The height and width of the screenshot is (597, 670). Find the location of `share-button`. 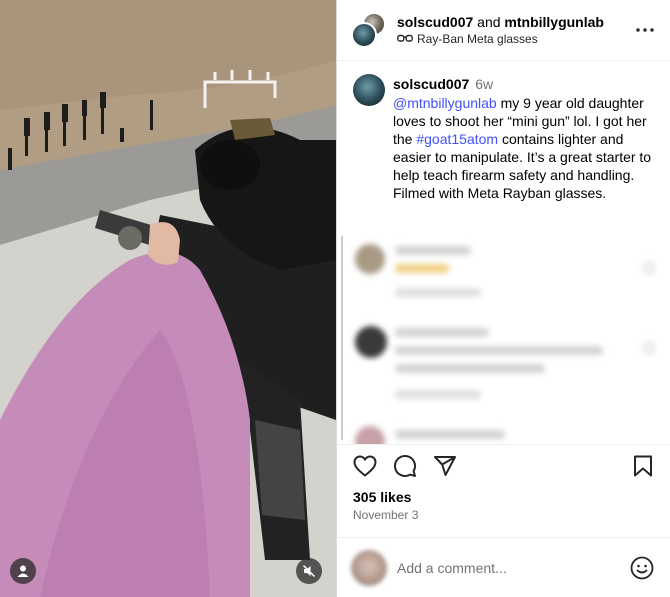

share-button is located at coordinates (445, 466).